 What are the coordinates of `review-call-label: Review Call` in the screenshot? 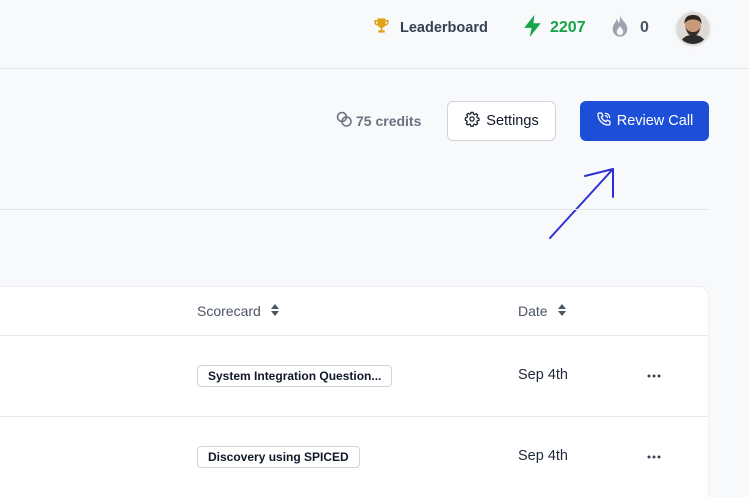 It's located at (655, 121).